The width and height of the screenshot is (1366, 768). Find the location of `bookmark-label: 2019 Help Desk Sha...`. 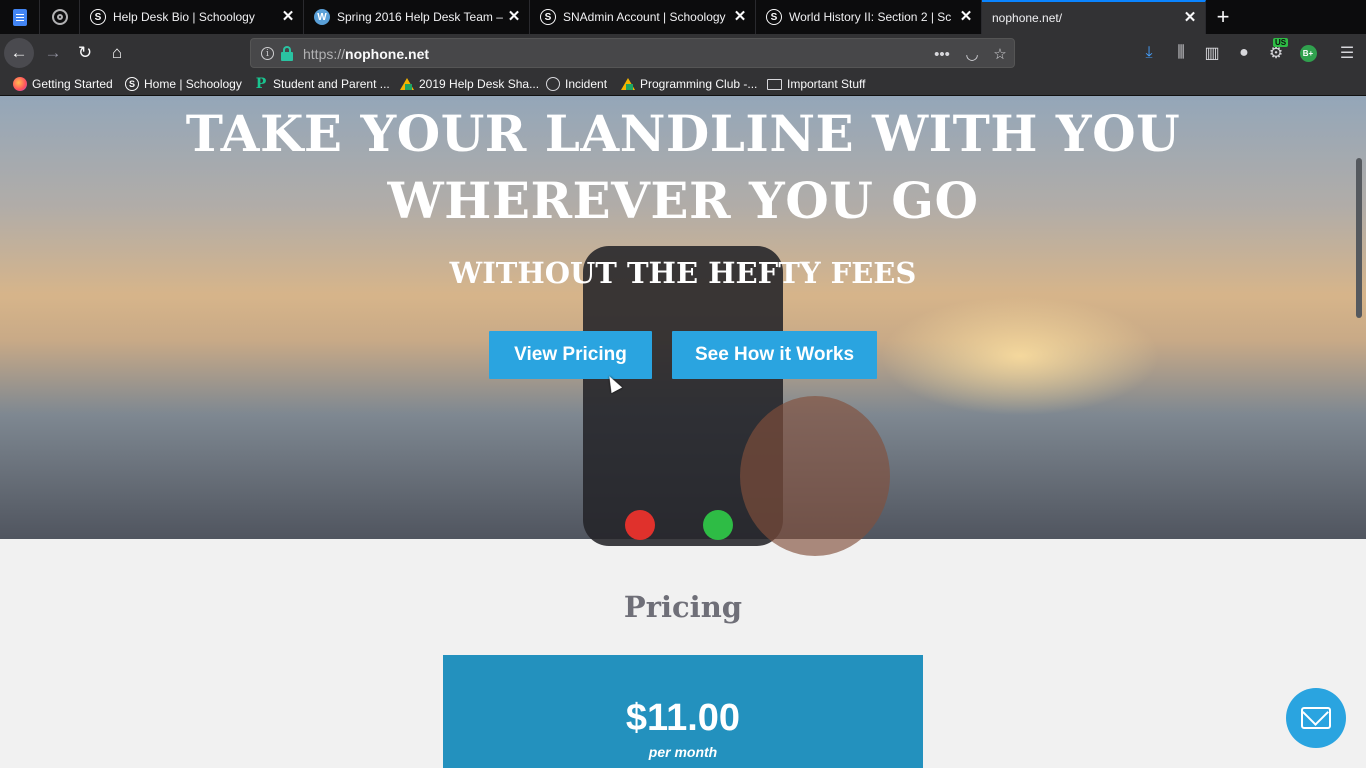

bookmark-label: 2019 Help Desk Sha... is located at coordinates (479, 84).